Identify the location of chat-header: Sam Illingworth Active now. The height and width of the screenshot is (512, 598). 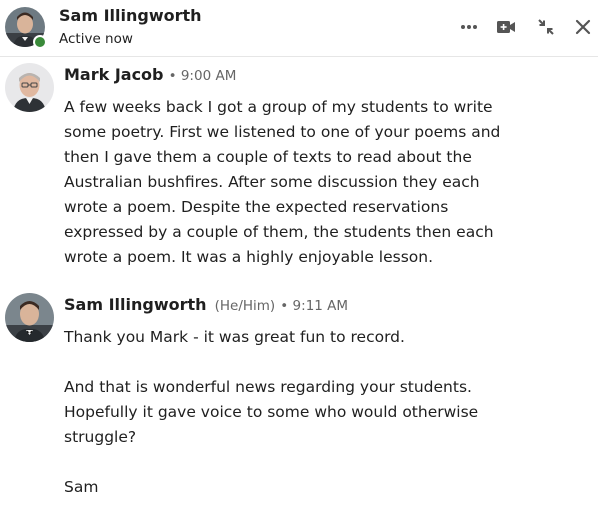
(299, 28).